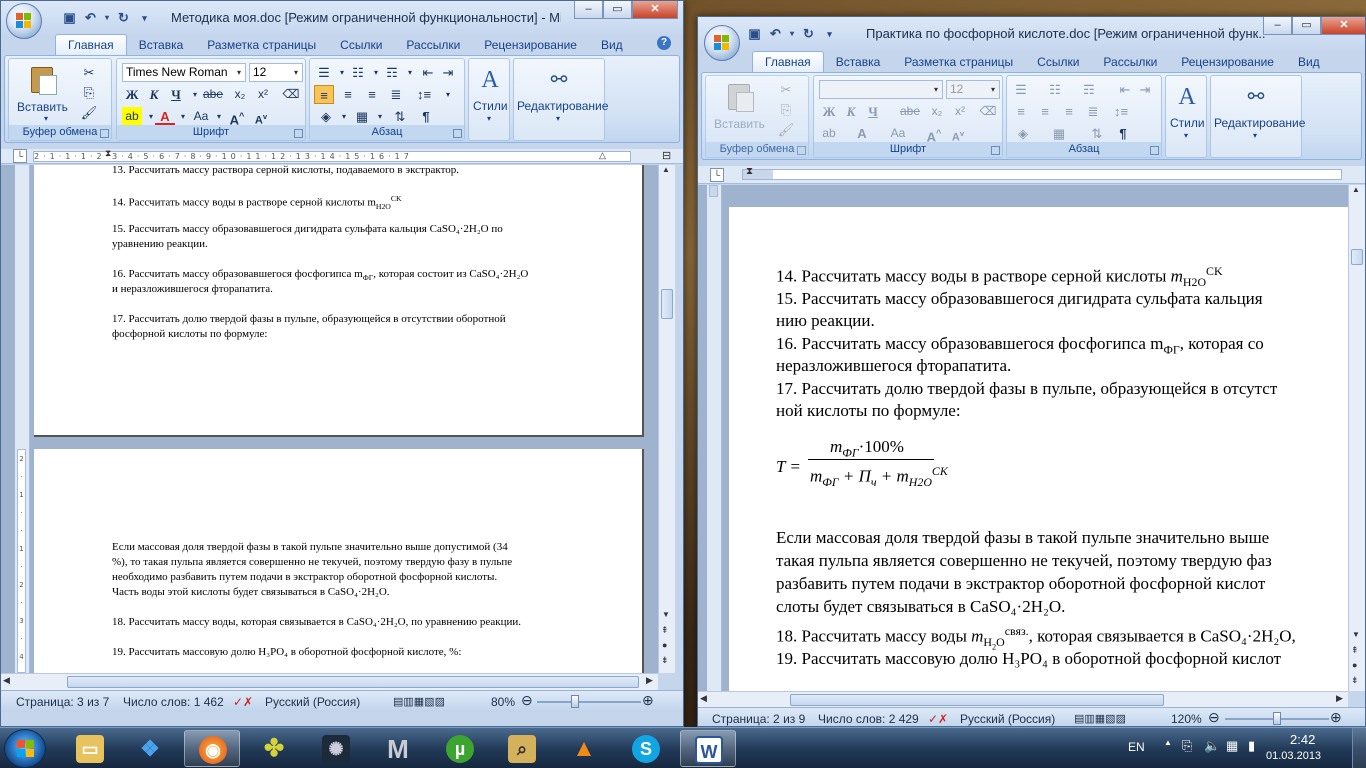 The height and width of the screenshot is (768, 1366). What do you see at coordinates (558, 118) in the screenshot?
I see `editing-dropdown-icon: ▾` at bounding box center [558, 118].